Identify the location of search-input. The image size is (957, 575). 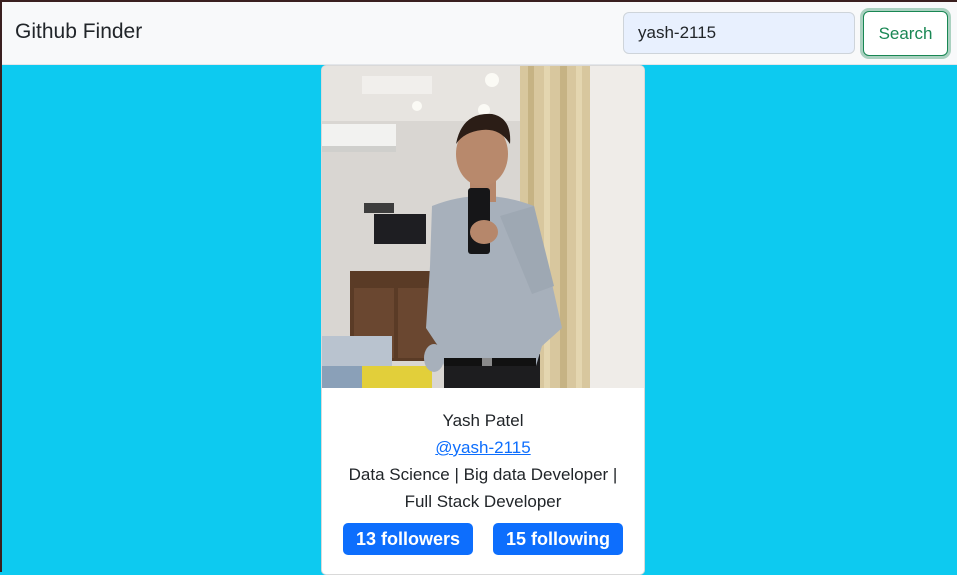
(739, 33).